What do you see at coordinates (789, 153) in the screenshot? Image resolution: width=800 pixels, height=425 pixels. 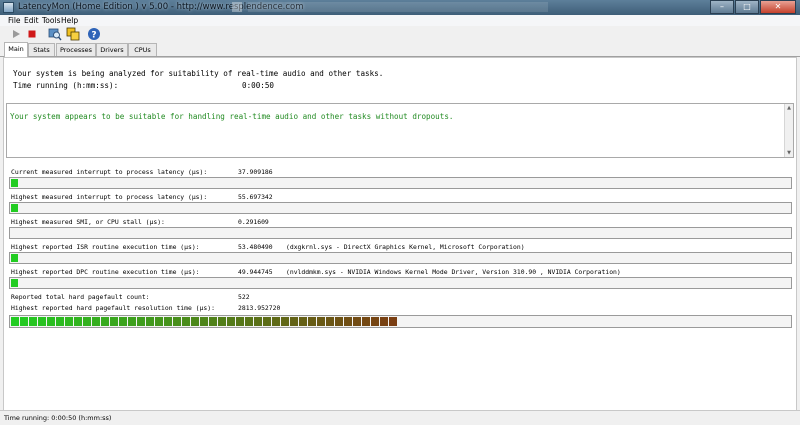 I see `scroll-down-arrow: ▼` at bounding box center [789, 153].